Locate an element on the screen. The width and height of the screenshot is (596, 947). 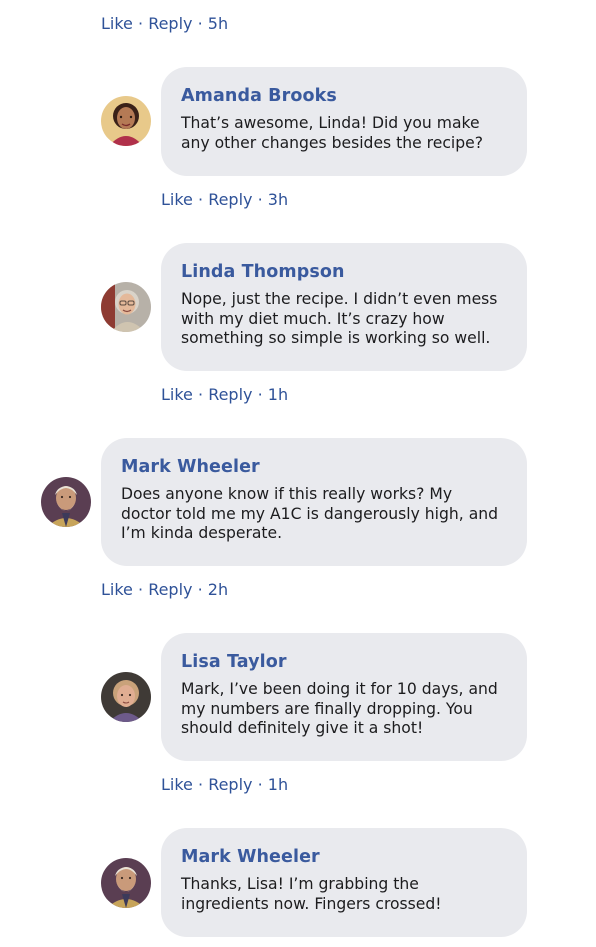
linda-avatar-icon is located at coordinates (126, 307).